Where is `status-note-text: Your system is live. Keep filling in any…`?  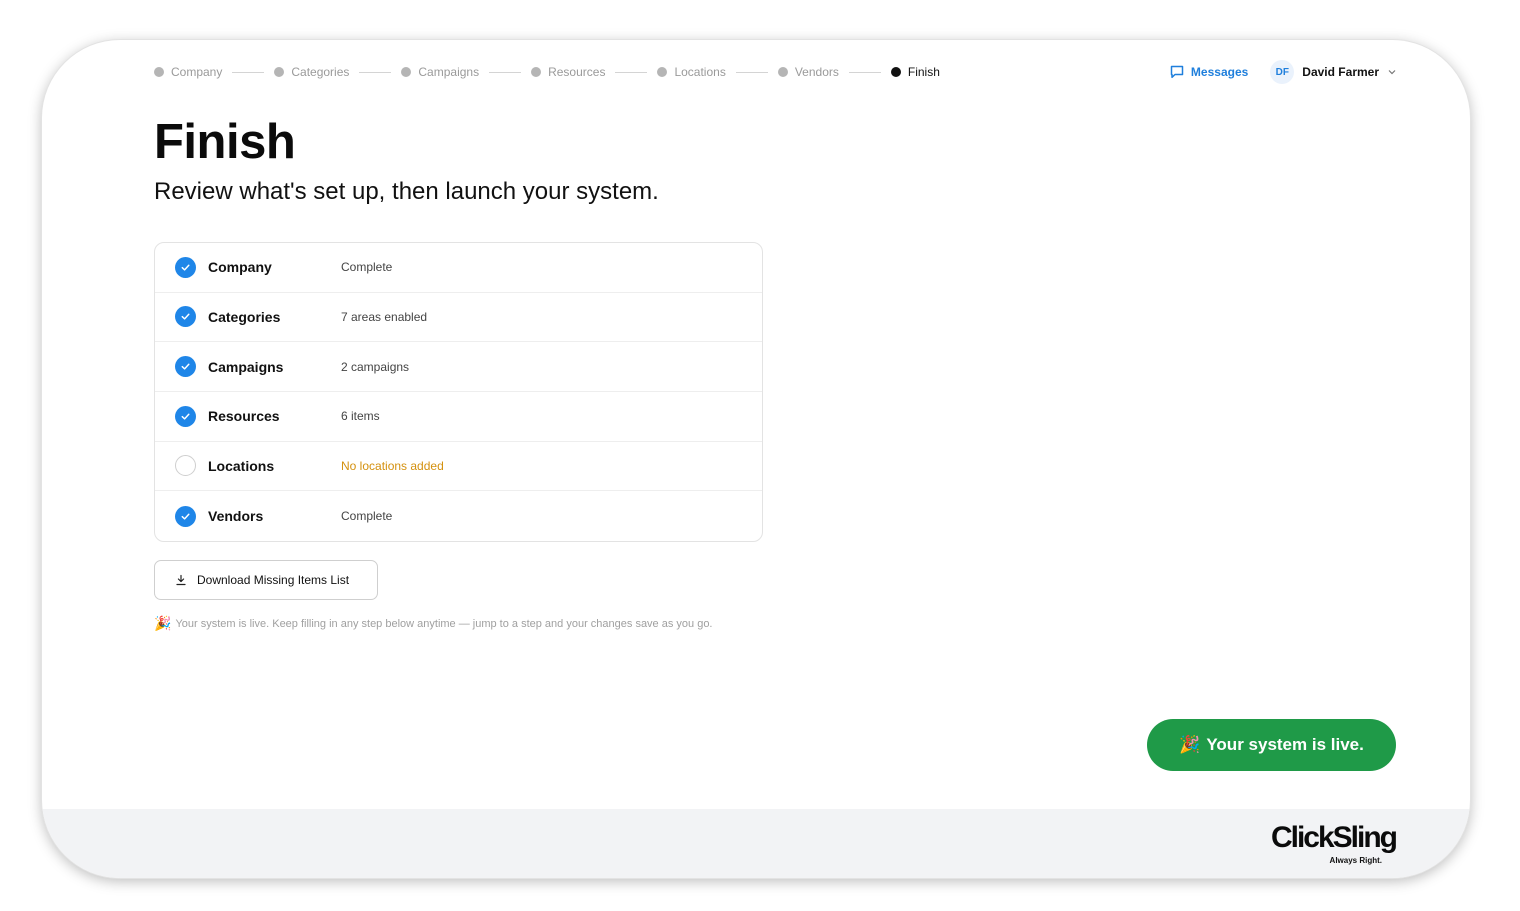 status-note-text: Your system is live. Keep filling in any… is located at coordinates (444, 623).